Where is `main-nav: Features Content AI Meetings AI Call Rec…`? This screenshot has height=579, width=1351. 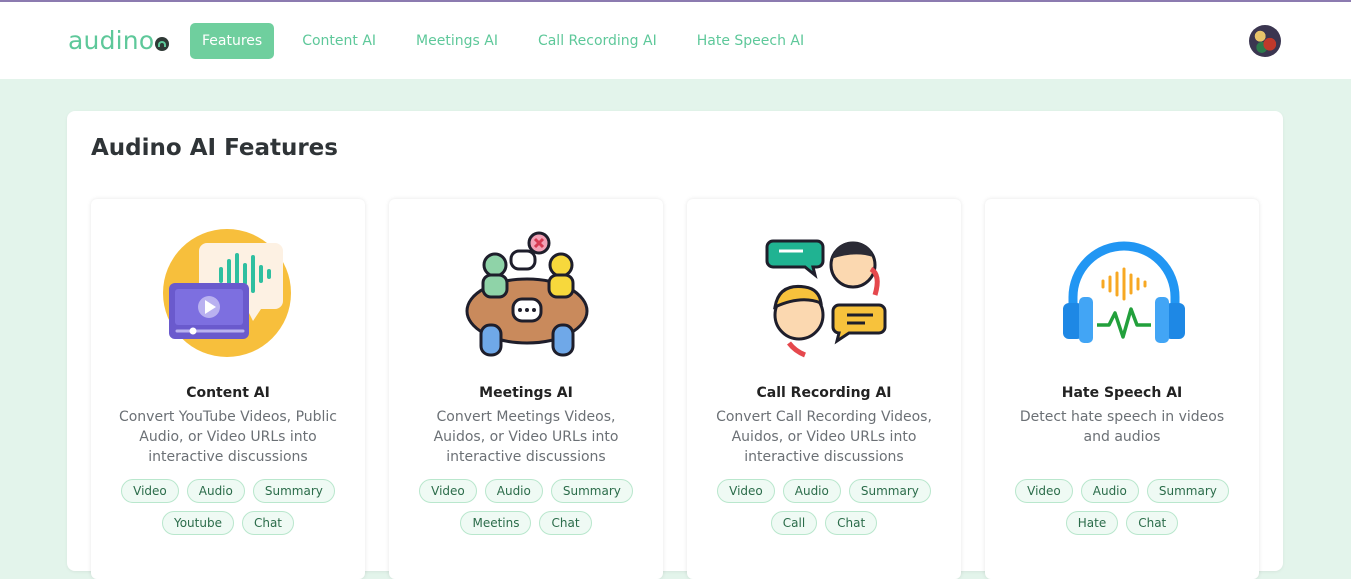 main-nav: Features Content AI Meetings AI Call Rec… is located at coordinates (511, 41).